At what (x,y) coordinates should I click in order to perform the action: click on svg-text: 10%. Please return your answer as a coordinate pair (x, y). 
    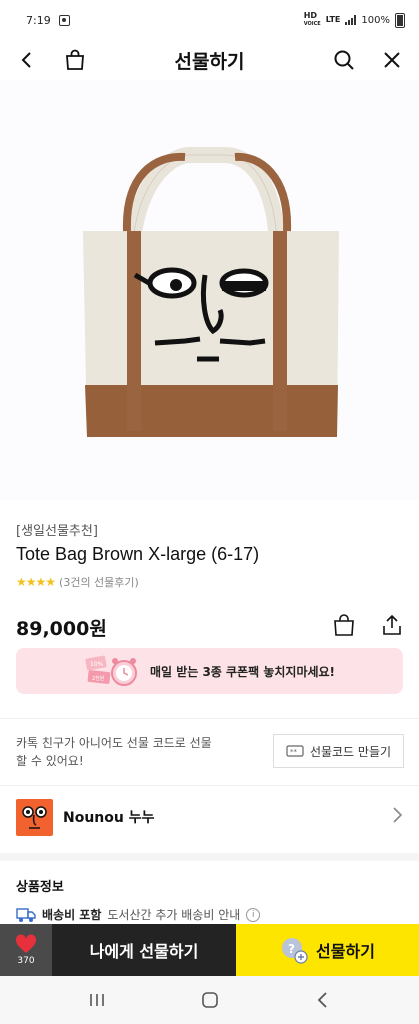
    Looking at the image, I should click on (97, 664).